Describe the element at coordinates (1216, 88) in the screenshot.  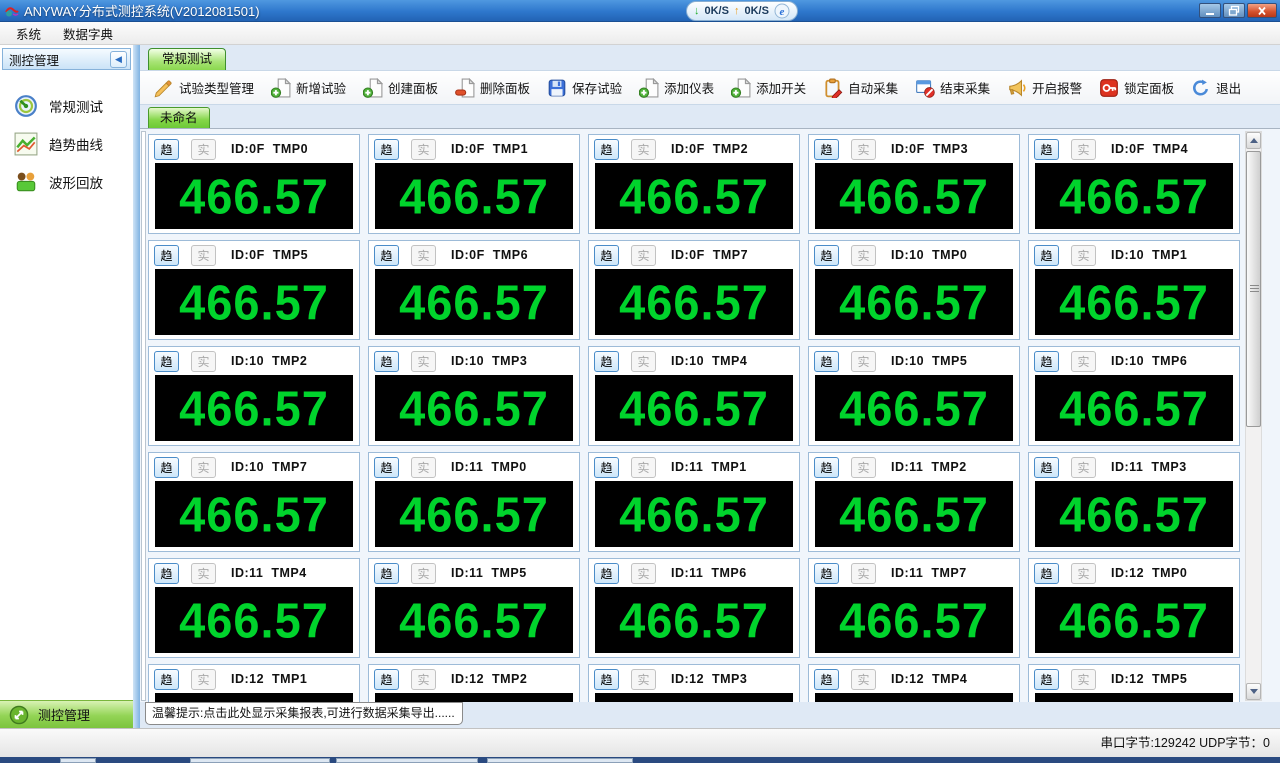
I see `toolbar-button: 退出` at that location.